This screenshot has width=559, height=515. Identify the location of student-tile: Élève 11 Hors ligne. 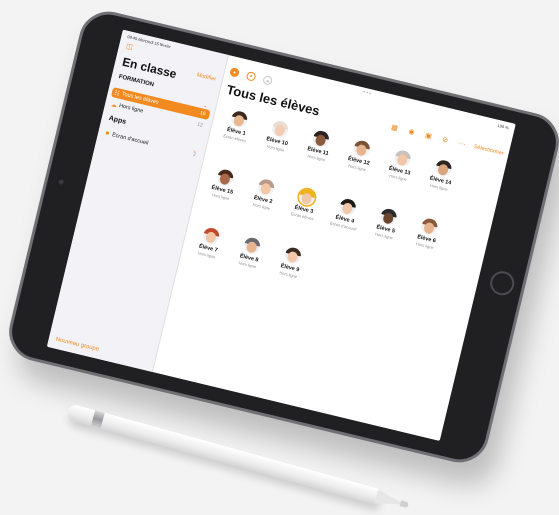
(319, 145).